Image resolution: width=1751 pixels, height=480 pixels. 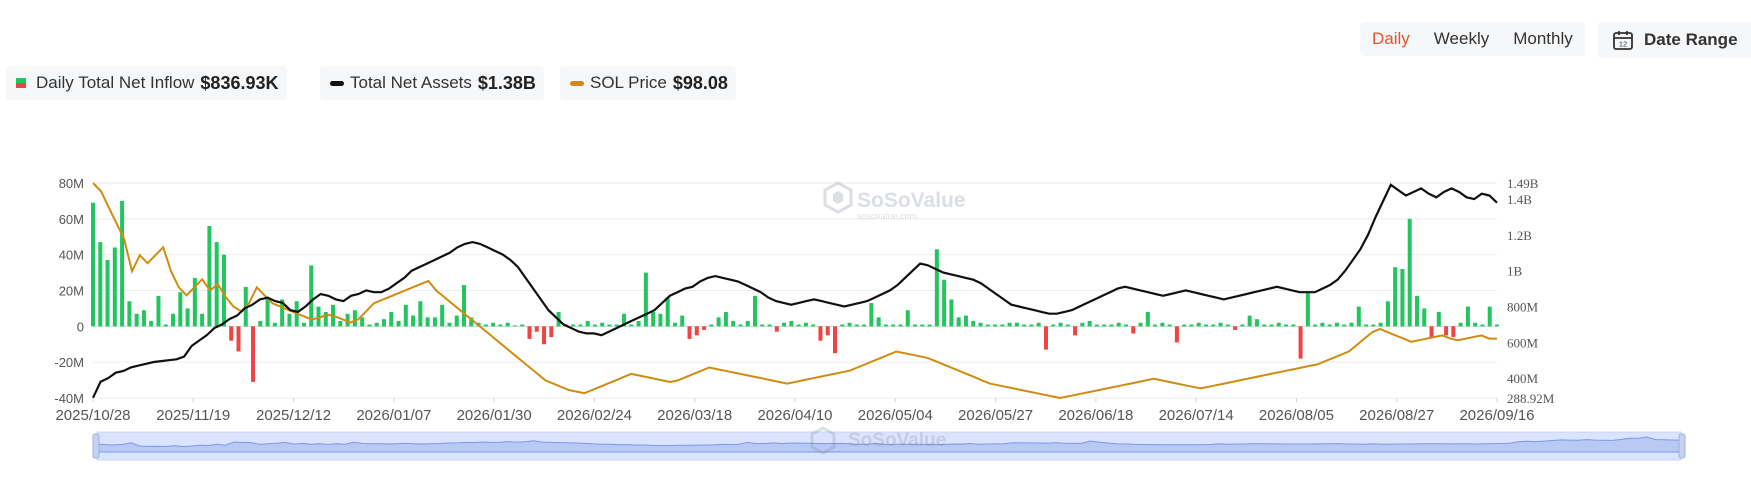 I want to click on x-tick-label: 2026/08/27, so click(x=1396, y=415).